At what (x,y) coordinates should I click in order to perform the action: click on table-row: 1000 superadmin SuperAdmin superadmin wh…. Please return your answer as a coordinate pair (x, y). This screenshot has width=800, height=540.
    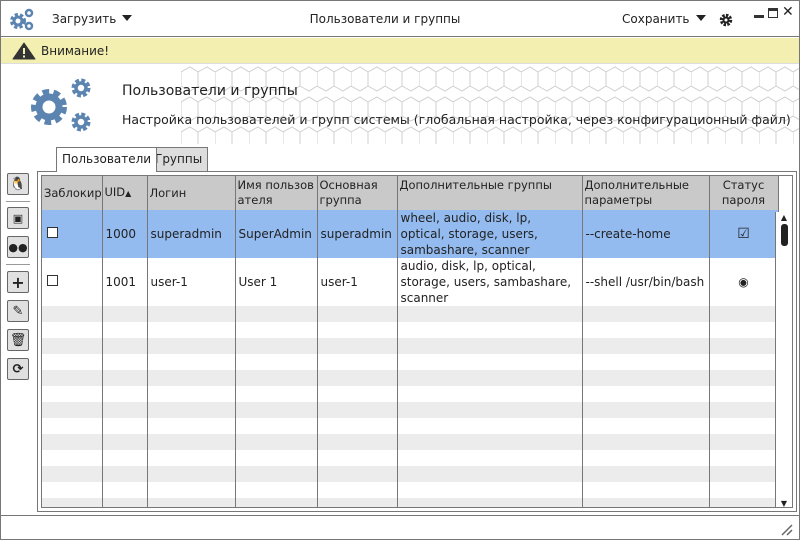
    Looking at the image, I should click on (410, 234).